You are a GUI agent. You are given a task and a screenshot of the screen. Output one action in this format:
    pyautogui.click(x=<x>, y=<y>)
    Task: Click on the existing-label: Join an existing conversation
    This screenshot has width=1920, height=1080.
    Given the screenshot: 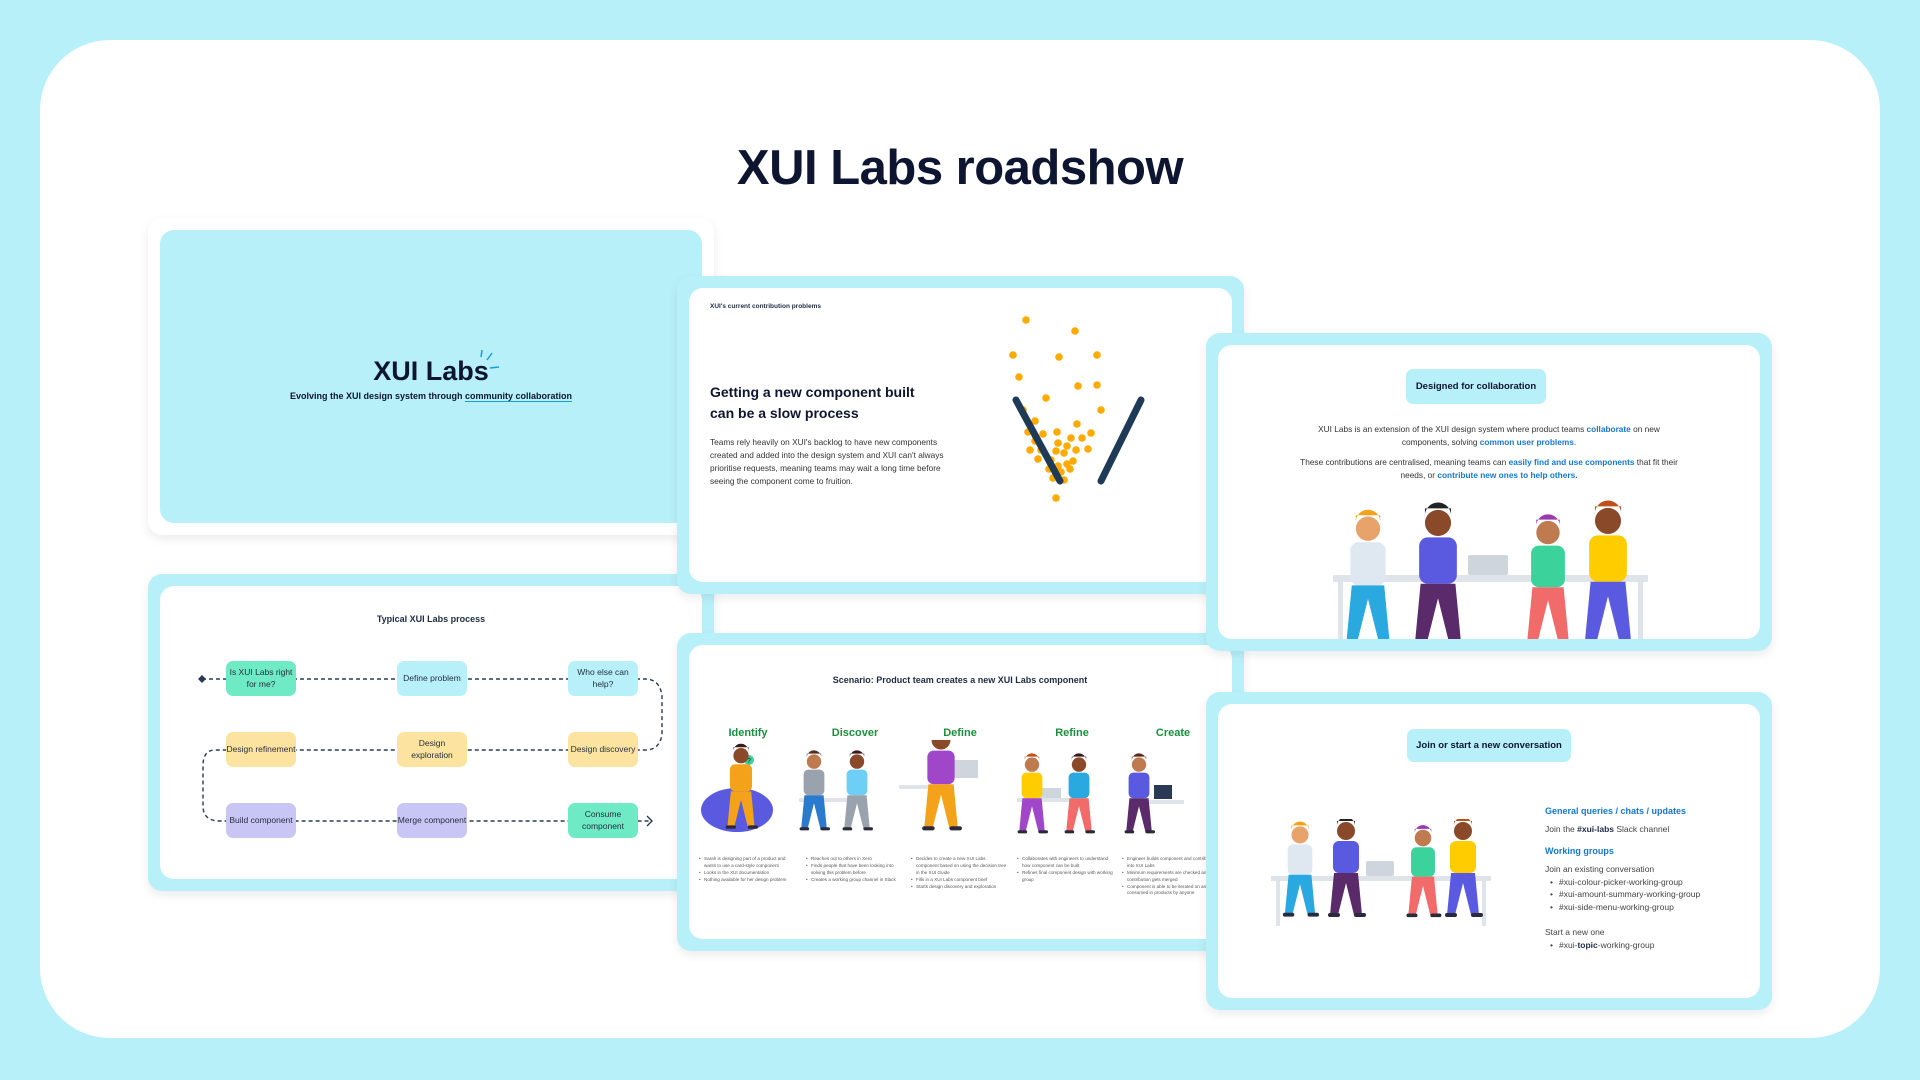 What is the action you would take?
    pyautogui.click(x=1600, y=868)
    